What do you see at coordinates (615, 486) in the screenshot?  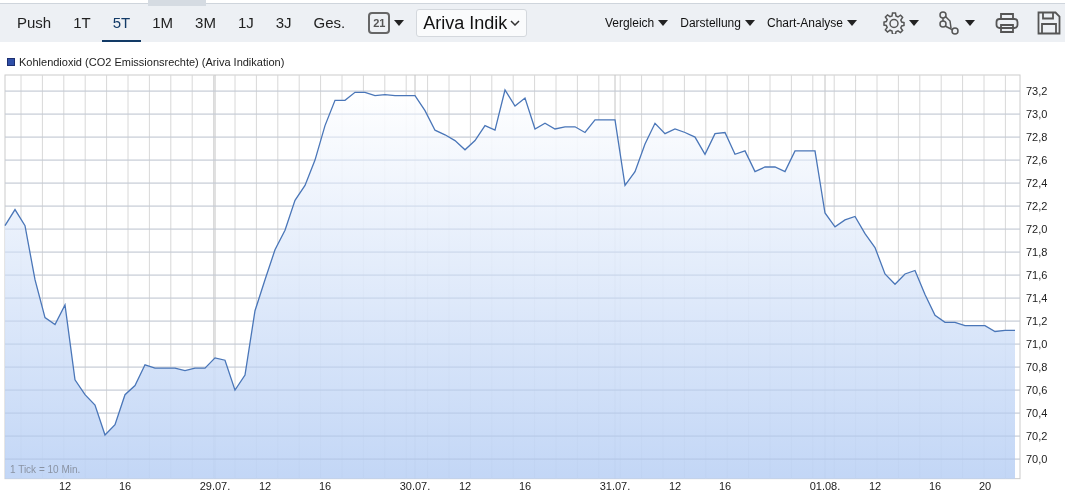 I see `x-axis-label: 31.07.` at bounding box center [615, 486].